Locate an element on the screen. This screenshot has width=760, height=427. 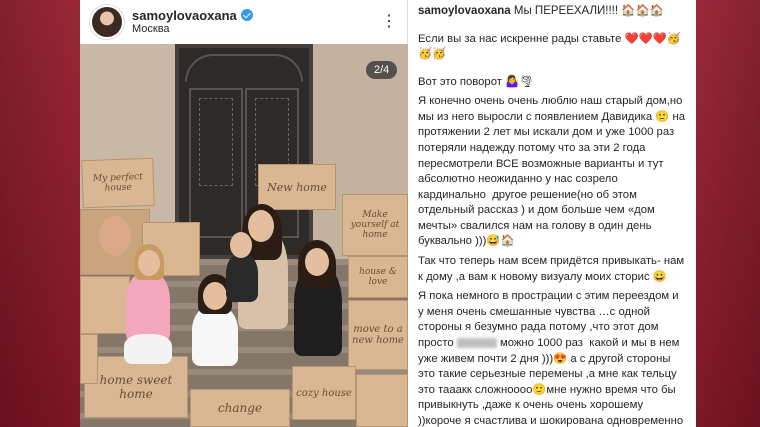
boy is located at coordinates (242, 278).